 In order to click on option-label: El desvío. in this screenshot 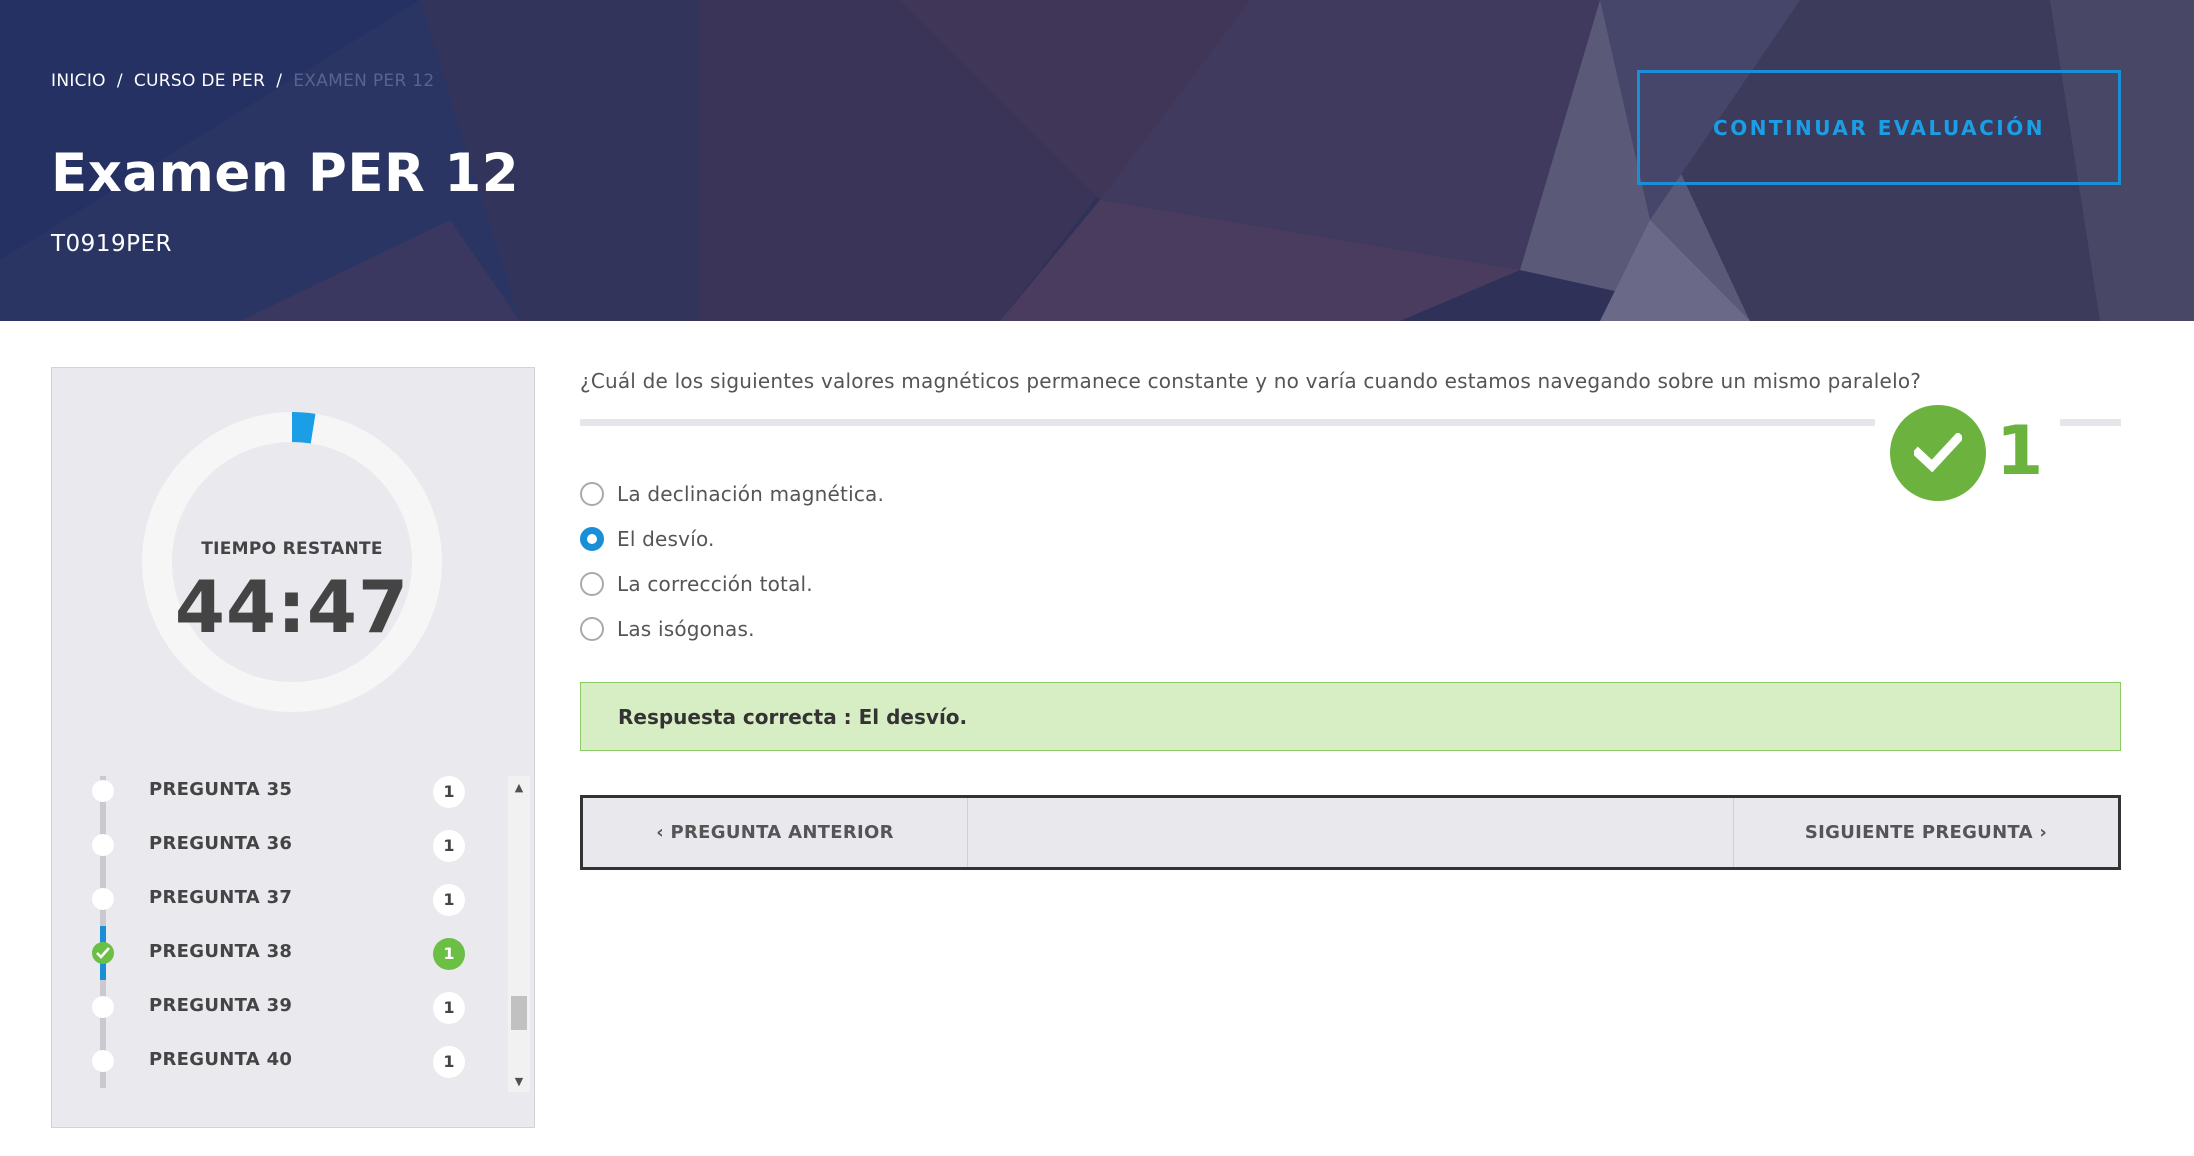, I will do `click(666, 538)`.